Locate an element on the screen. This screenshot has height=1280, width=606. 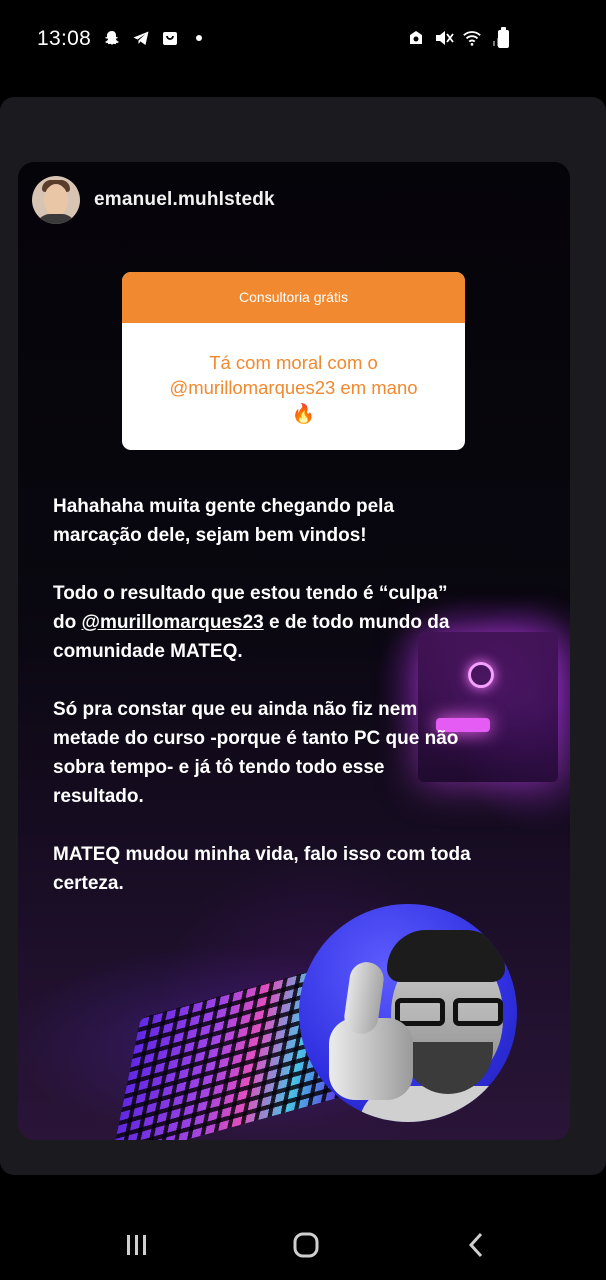
system-nav-bar is located at coordinates (303, 1240).